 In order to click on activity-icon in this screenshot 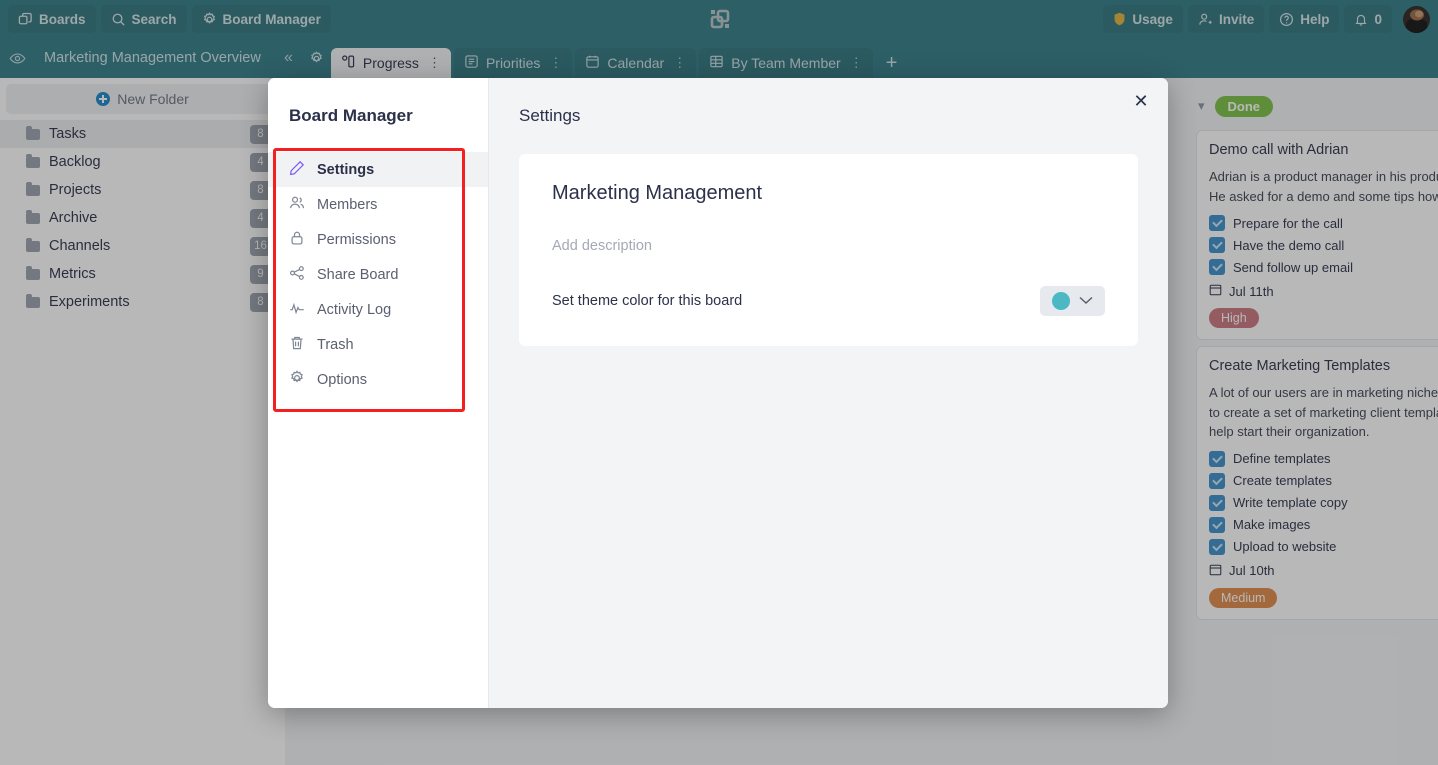, I will do `click(297, 310)`.